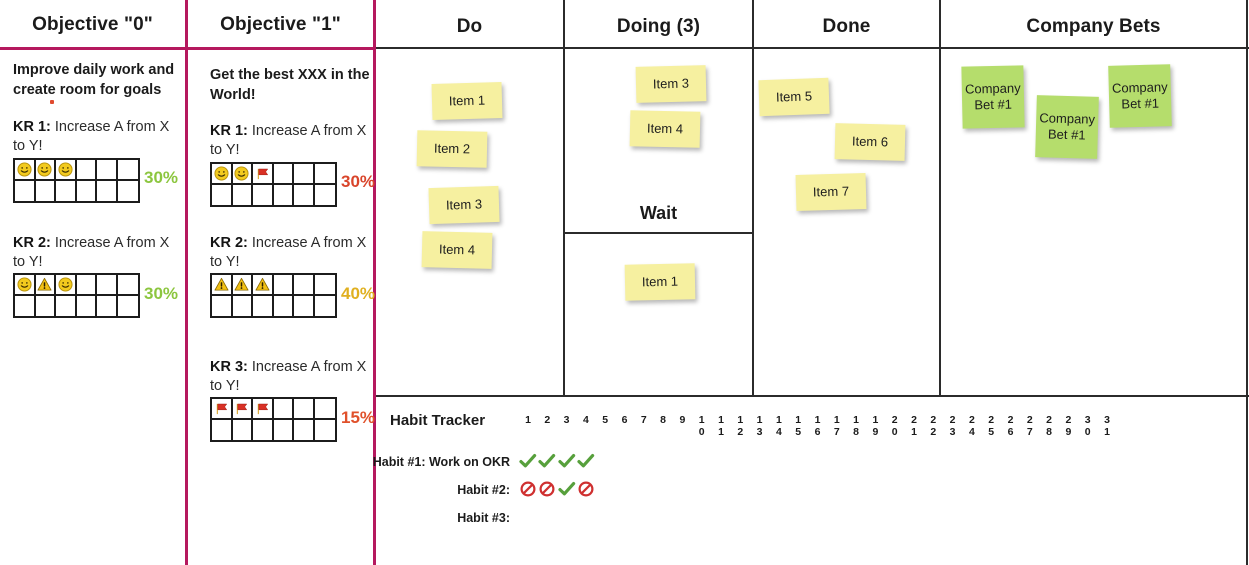  Describe the element at coordinates (467, 101) in the screenshot. I see `kanban-note-do-1: Item 1` at that location.